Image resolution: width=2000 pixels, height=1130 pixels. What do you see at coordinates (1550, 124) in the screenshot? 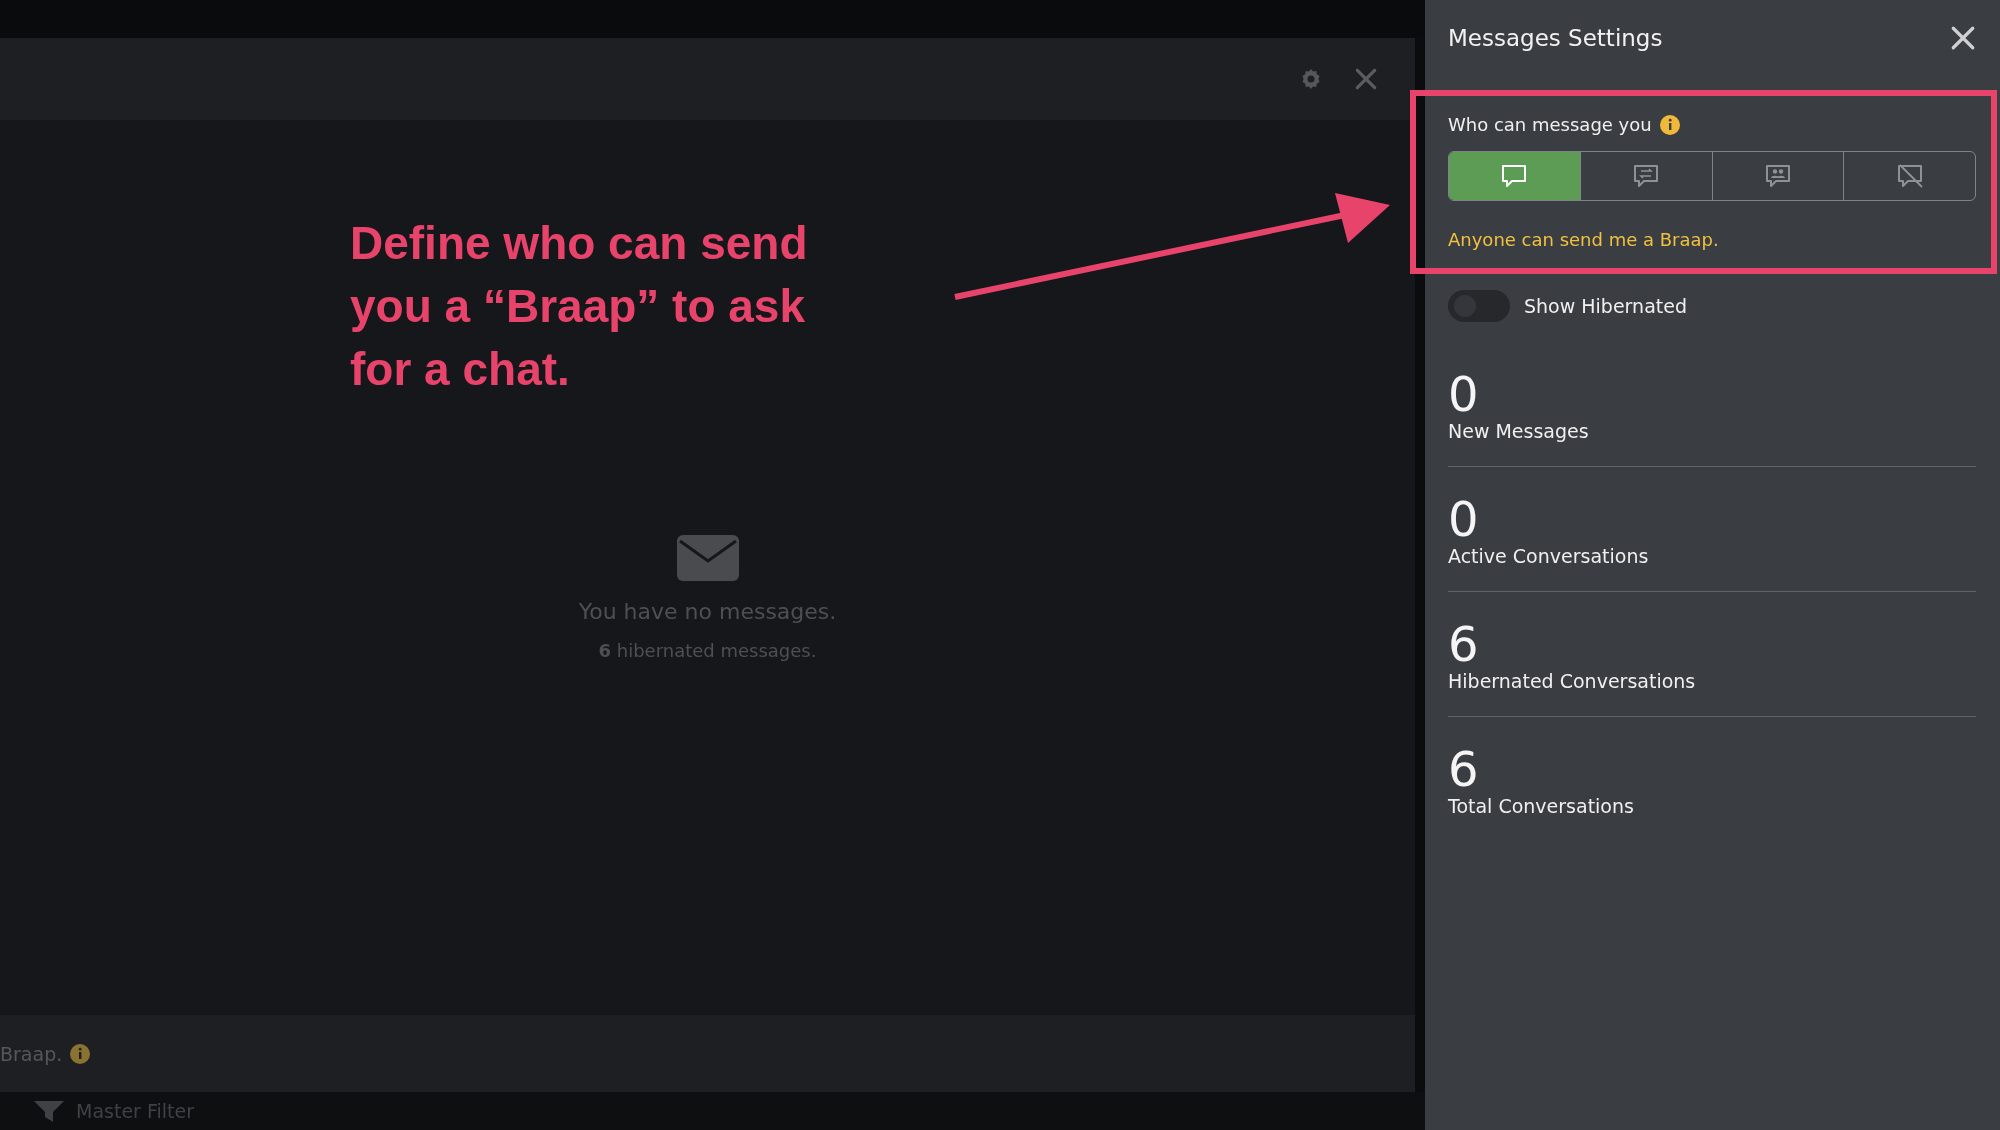
I see `field-label: Who can message you` at bounding box center [1550, 124].